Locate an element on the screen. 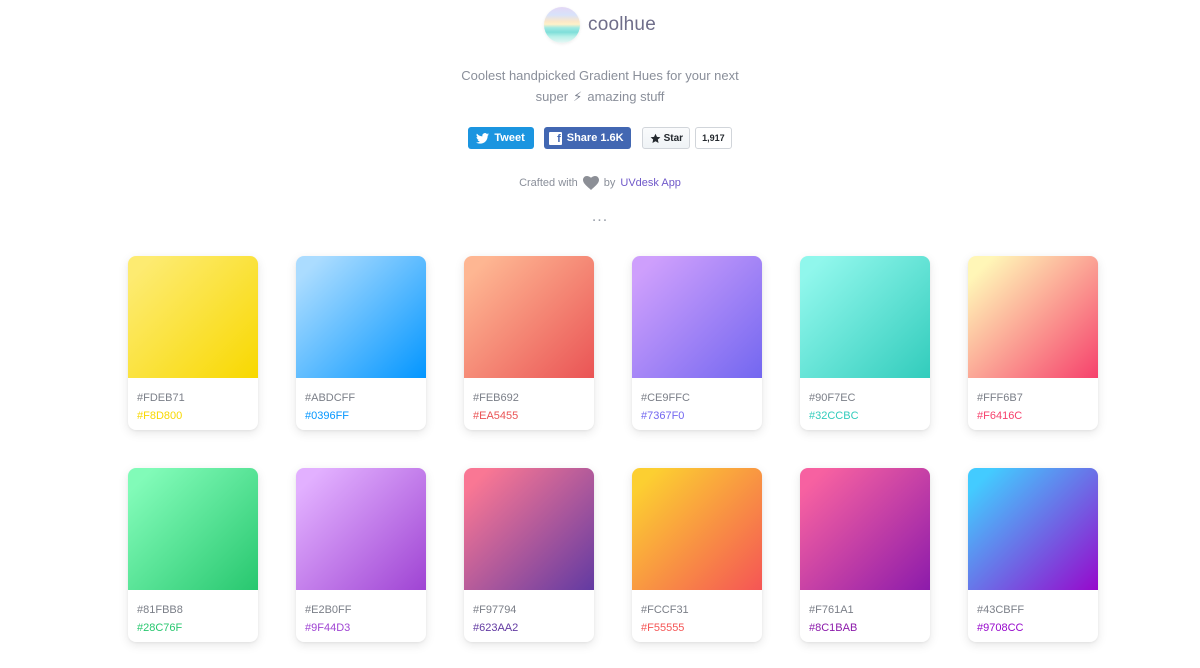 The image size is (1200, 668). facebook-icon: f is located at coordinates (555, 138).